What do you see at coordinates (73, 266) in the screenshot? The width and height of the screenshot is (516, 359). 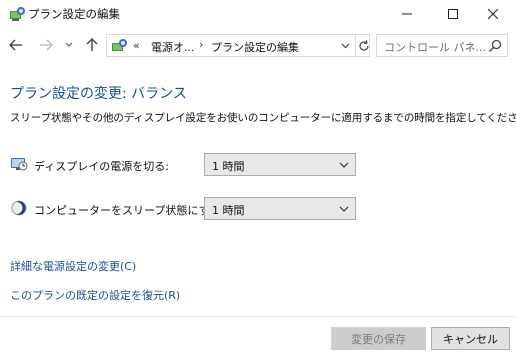 I see `advanced-power-settings-link: 詳細な電源設定の変更(C)` at bounding box center [73, 266].